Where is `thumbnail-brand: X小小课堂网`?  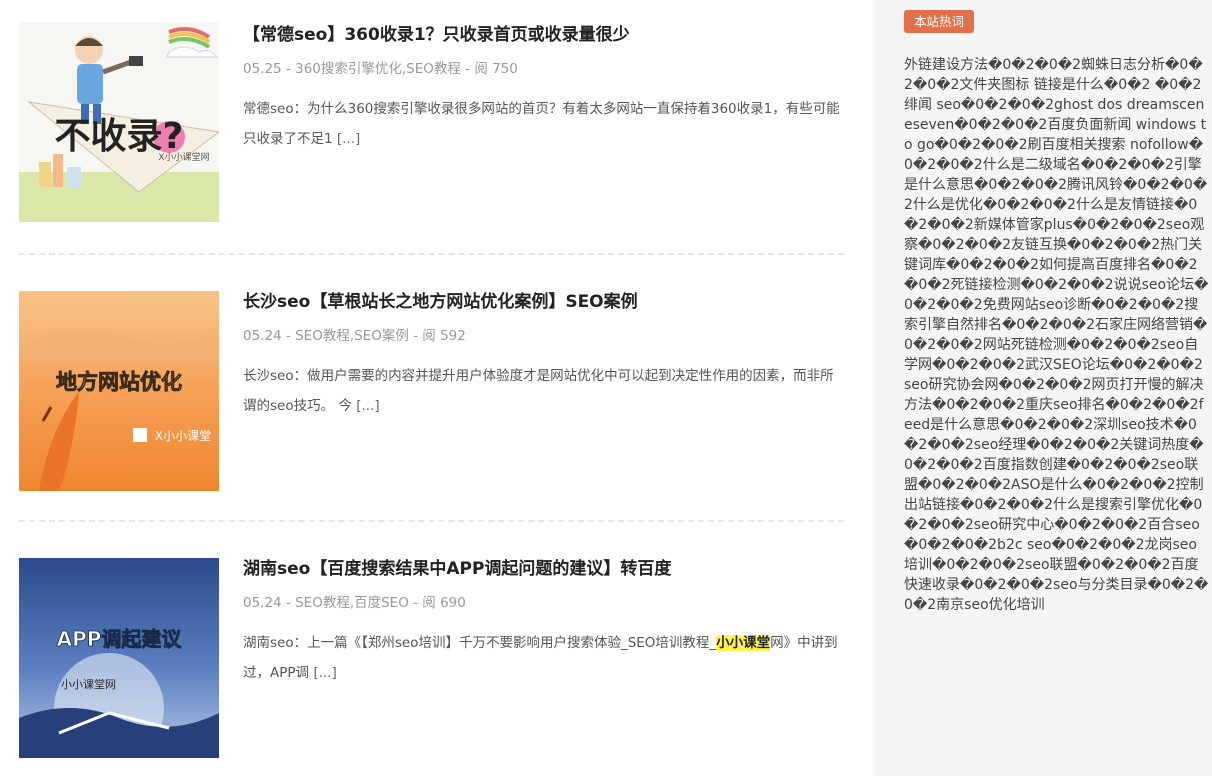
thumbnail-brand: X小小课堂网 is located at coordinates (183, 157).